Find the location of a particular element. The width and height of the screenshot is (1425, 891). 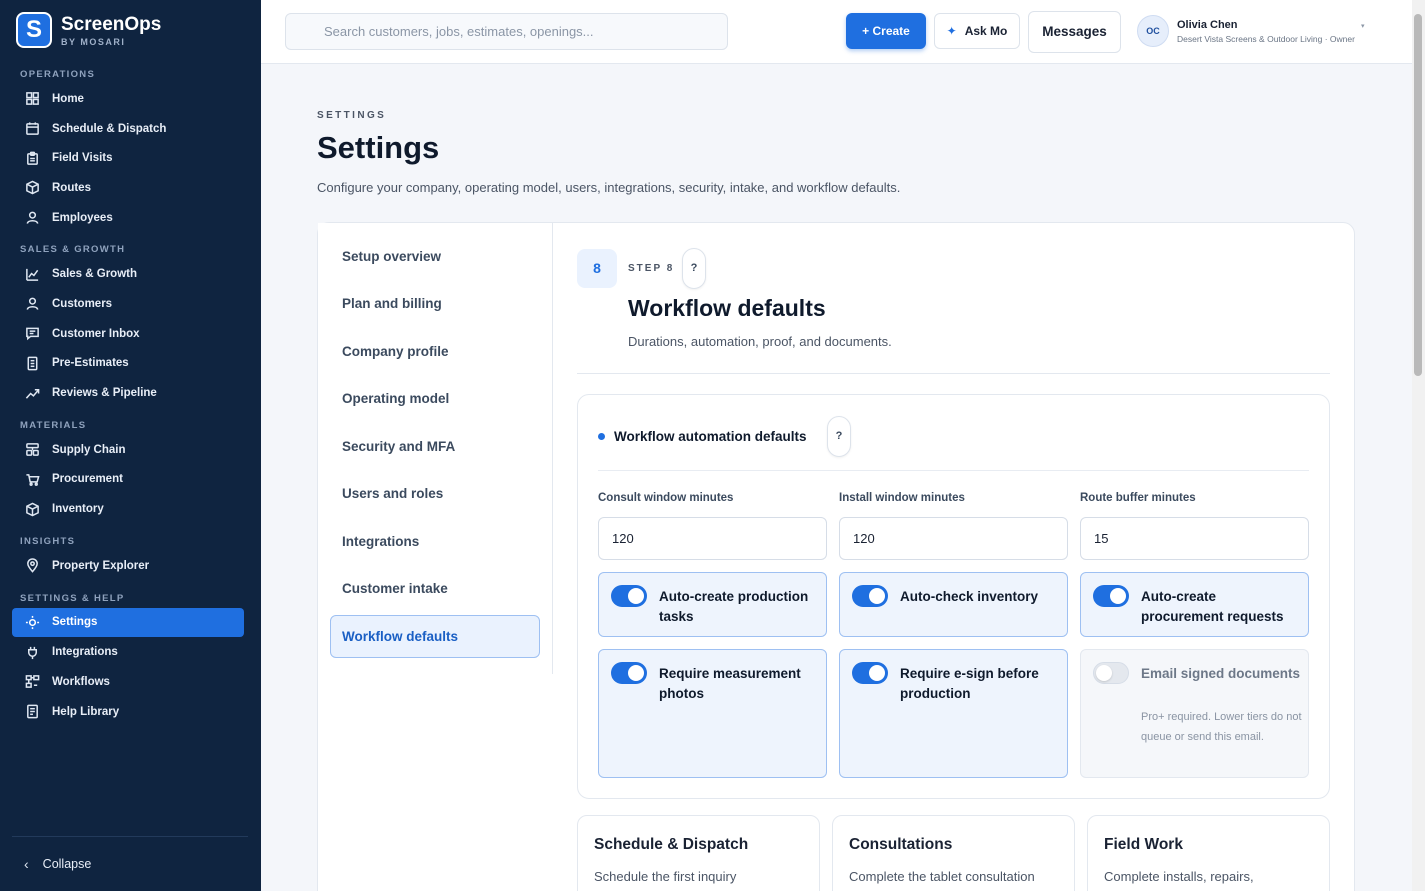

option-label: Require measurement photos is located at coordinates (730, 683).